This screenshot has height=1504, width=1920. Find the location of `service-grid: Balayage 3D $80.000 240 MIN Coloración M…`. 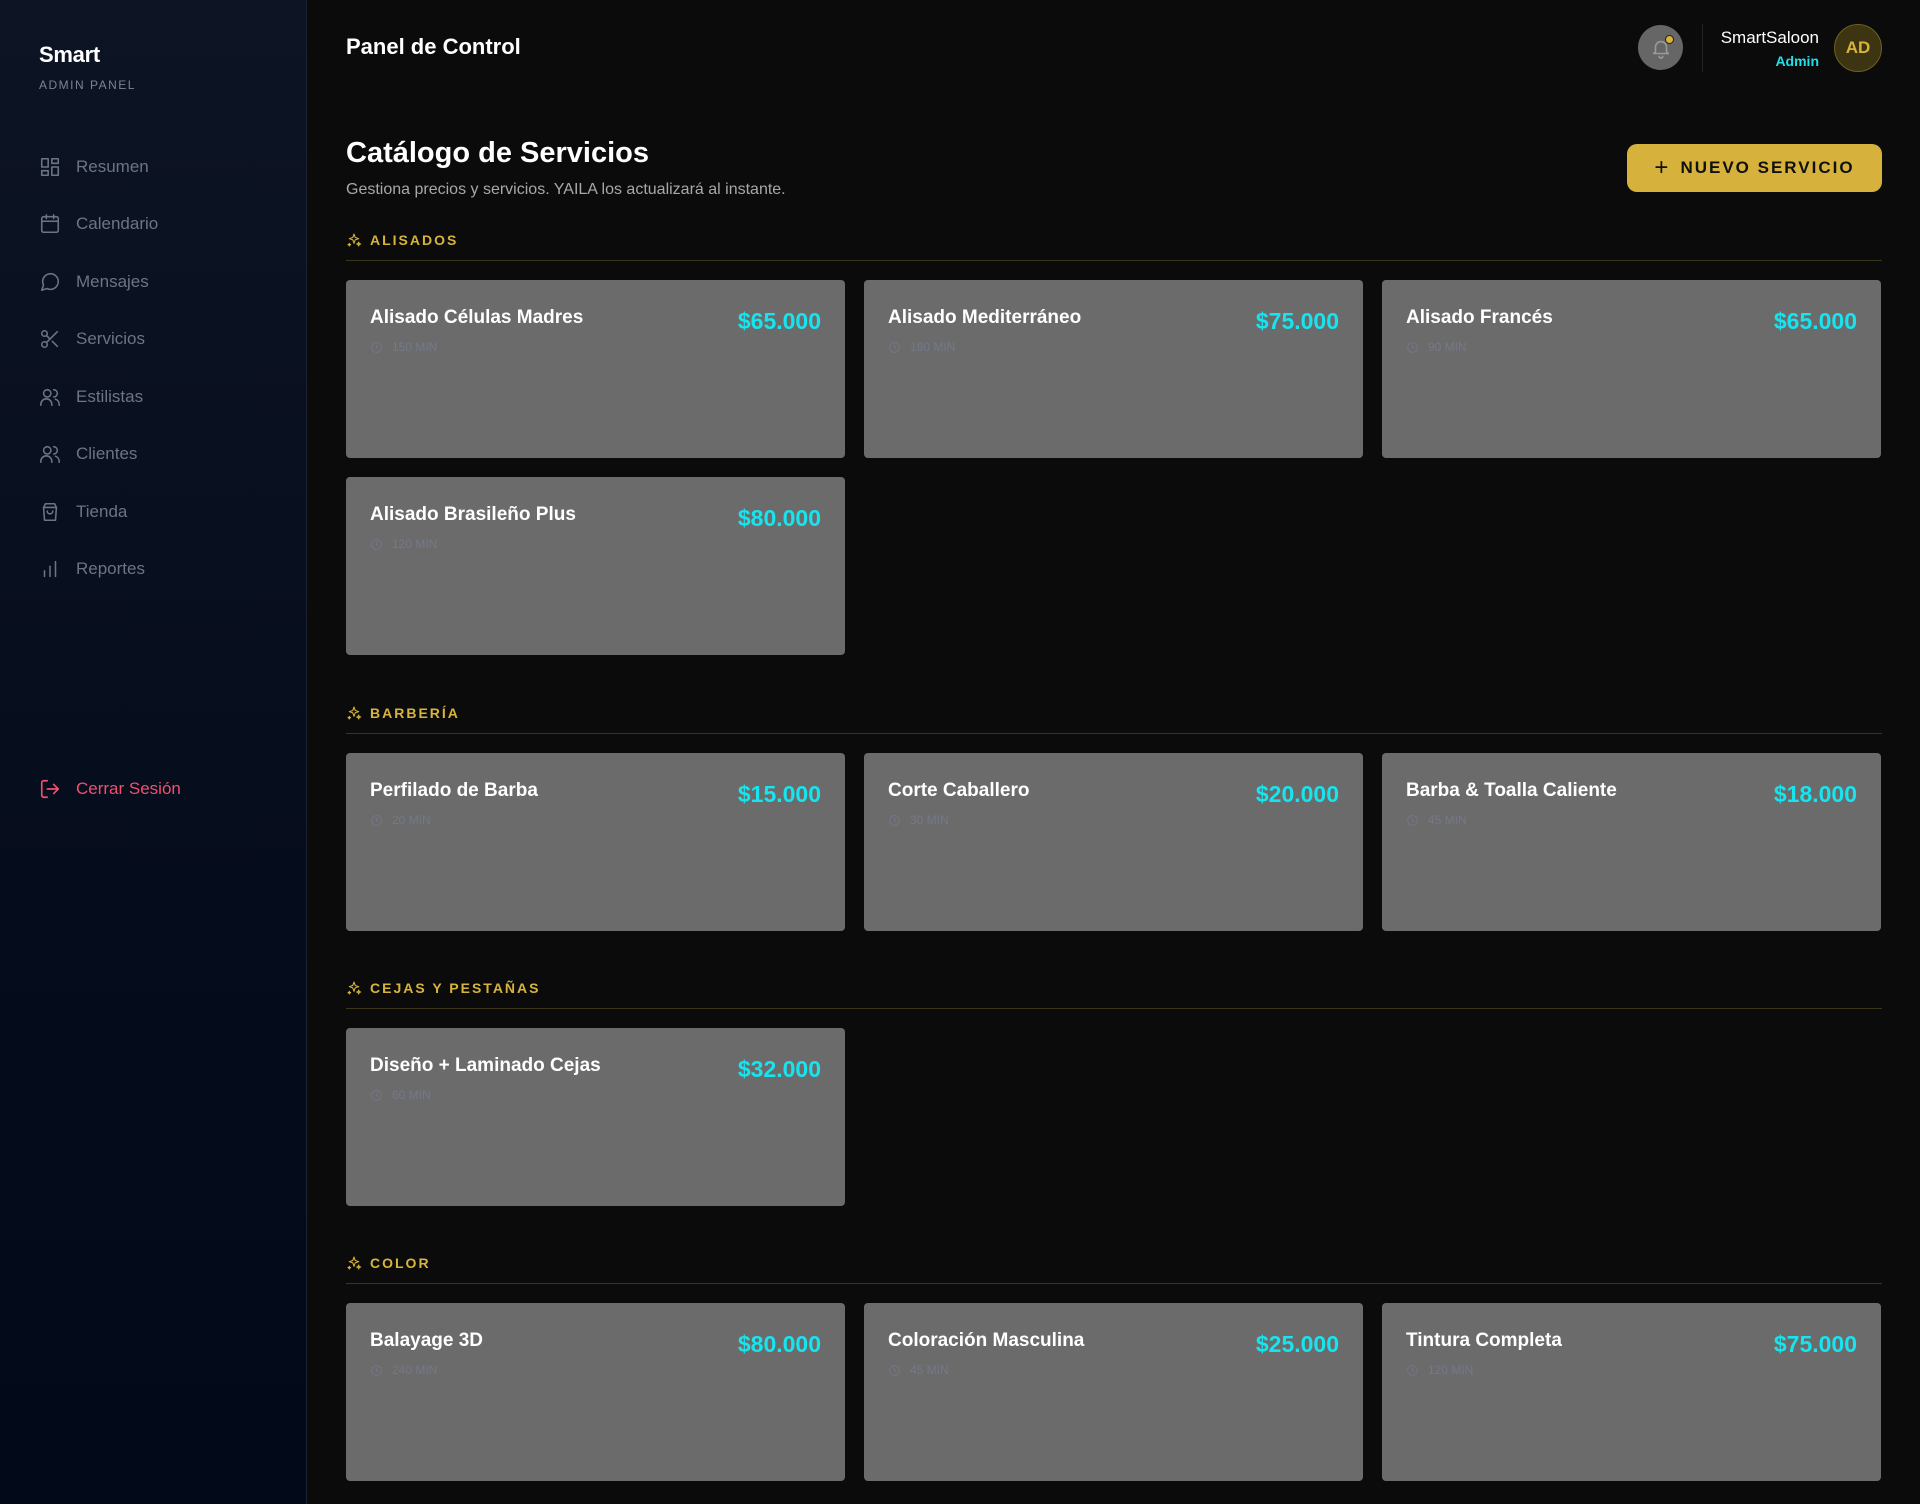

service-grid: Balayage 3D $80.000 240 MIN Coloración M… is located at coordinates (1114, 1392).